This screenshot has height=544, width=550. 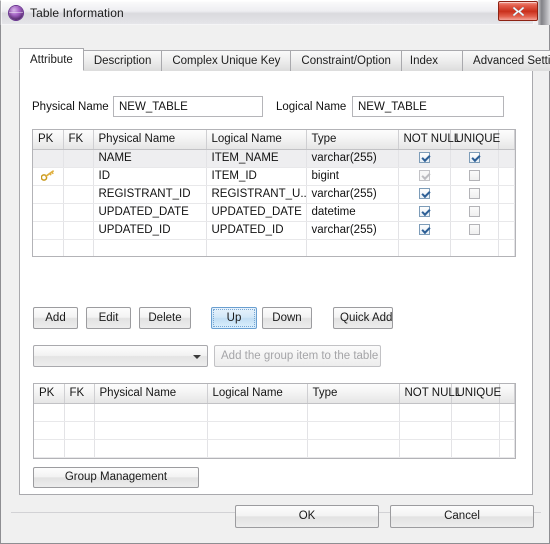 What do you see at coordinates (78, 140) in the screenshot?
I see `col-header-fk: FK` at bounding box center [78, 140].